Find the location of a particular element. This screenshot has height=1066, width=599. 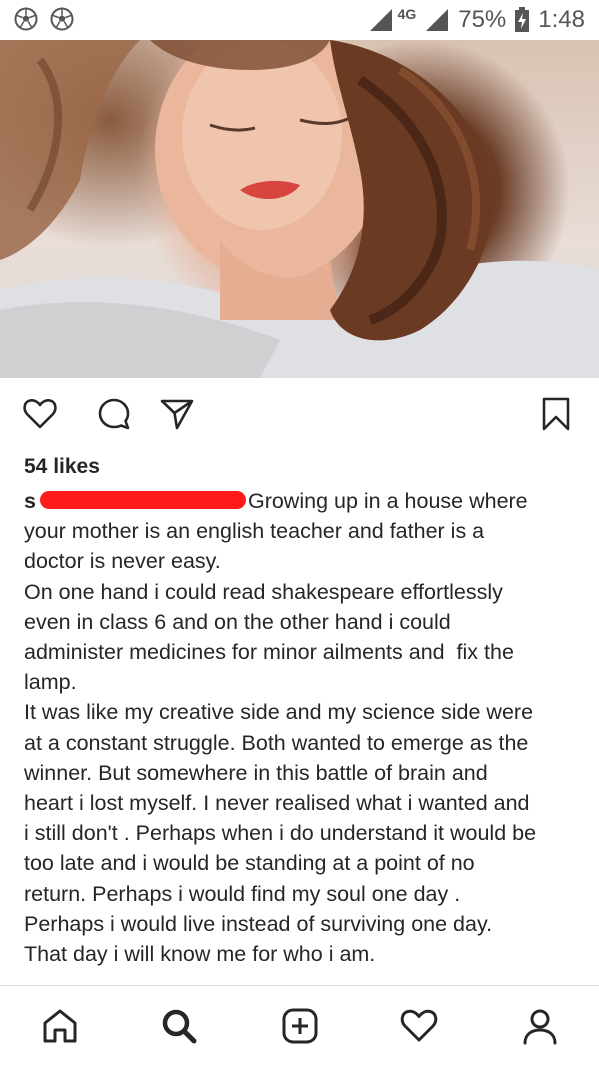

system-status: 4G 75% 1:48 is located at coordinates (476, 20).